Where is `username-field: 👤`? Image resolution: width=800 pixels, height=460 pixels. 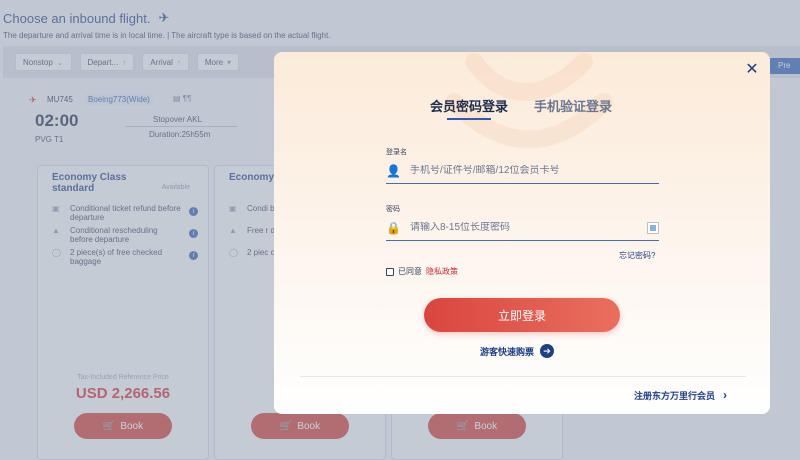
username-field: 👤 is located at coordinates (522, 171).